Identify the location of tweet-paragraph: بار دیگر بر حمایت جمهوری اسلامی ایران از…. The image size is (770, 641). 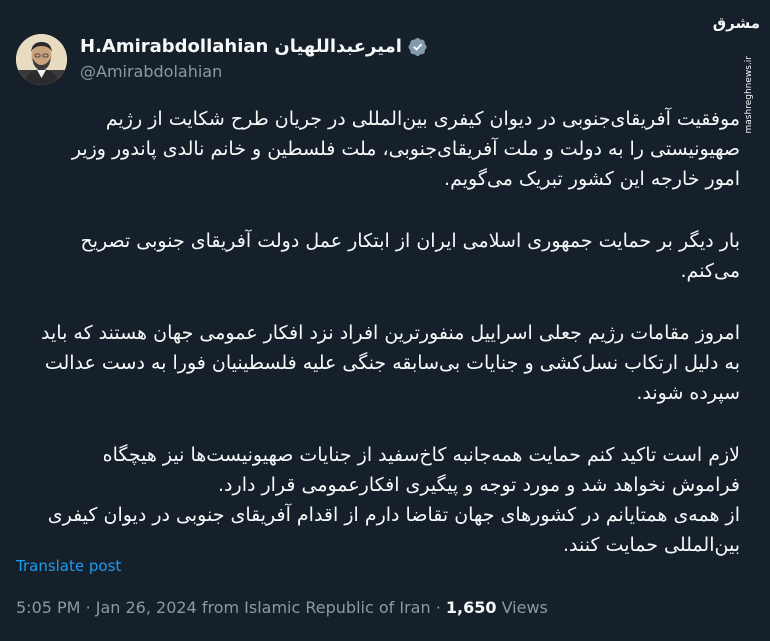
(410, 256).